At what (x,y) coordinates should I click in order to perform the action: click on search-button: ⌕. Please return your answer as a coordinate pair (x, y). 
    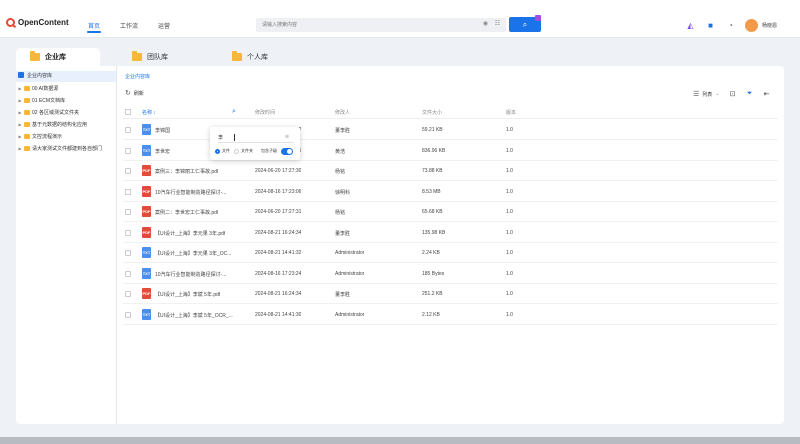
    Looking at the image, I should click on (525, 23).